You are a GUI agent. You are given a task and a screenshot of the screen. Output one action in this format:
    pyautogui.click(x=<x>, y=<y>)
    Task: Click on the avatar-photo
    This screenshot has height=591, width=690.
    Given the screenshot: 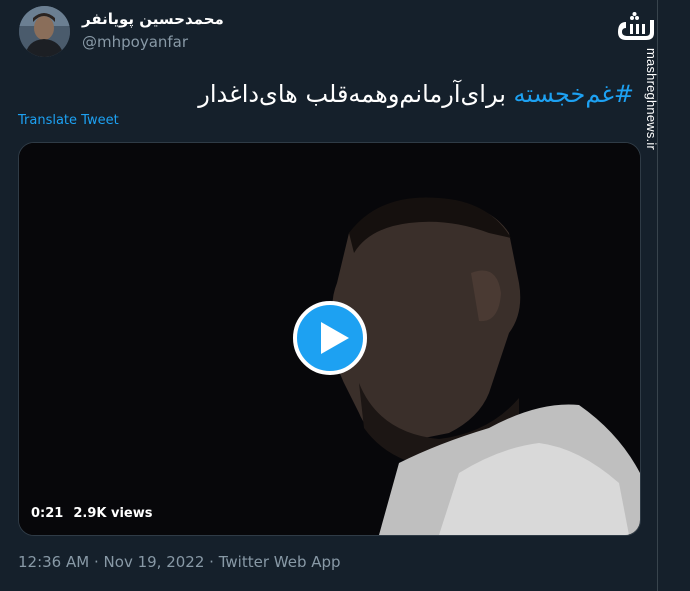 What is the action you would take?
    pyautogui.click(x=44, y=31)
    